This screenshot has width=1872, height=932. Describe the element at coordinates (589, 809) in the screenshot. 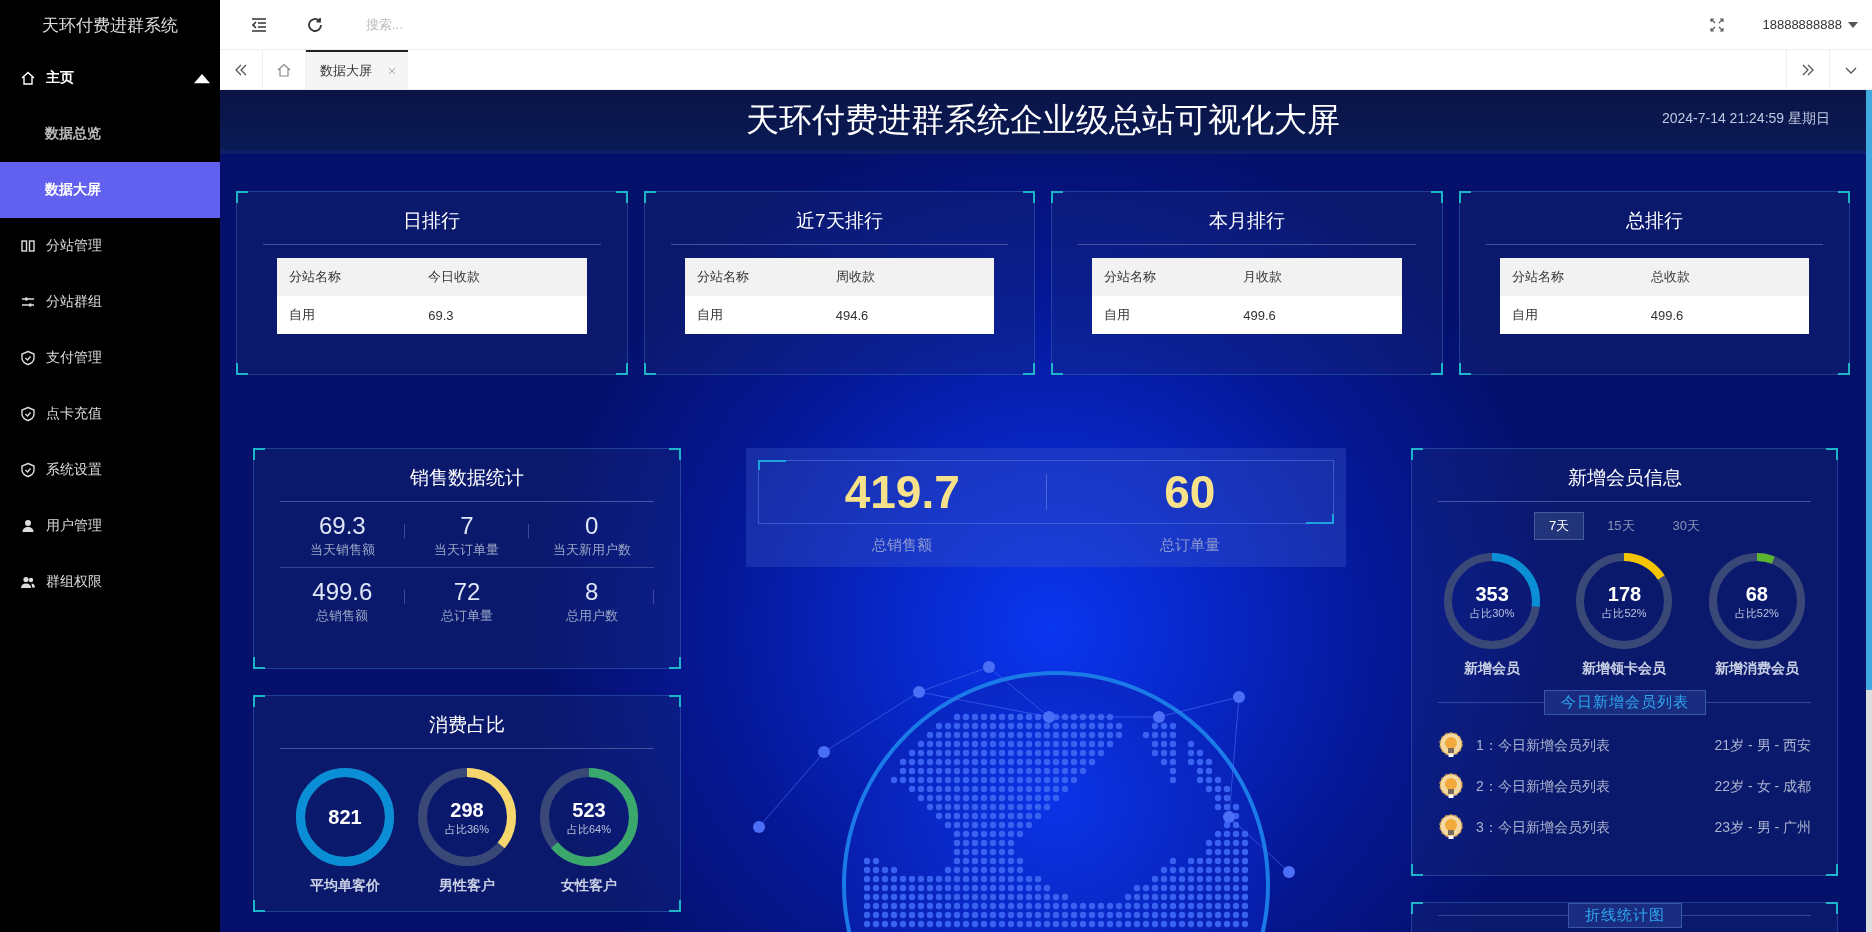

I see `gauge-value: 523` at that location.